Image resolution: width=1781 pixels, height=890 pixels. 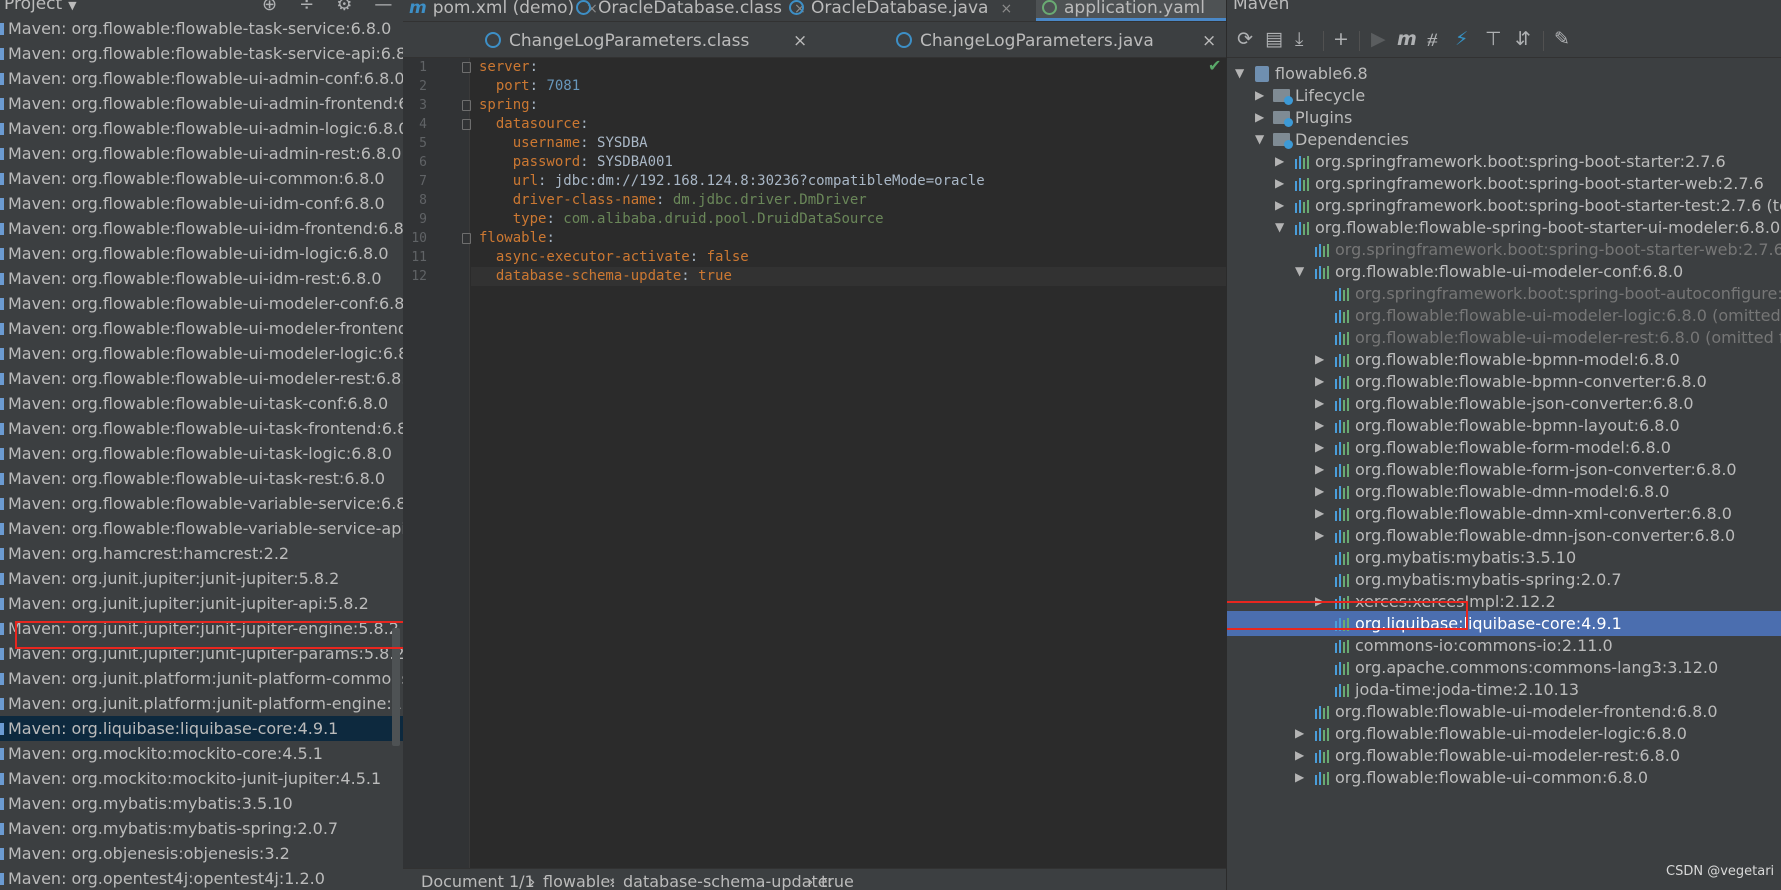 What do you see at coordinates (1245, 39) in the screenshot?
I see `refresh-icon: ⟳` at bounding box center [1245, 39].